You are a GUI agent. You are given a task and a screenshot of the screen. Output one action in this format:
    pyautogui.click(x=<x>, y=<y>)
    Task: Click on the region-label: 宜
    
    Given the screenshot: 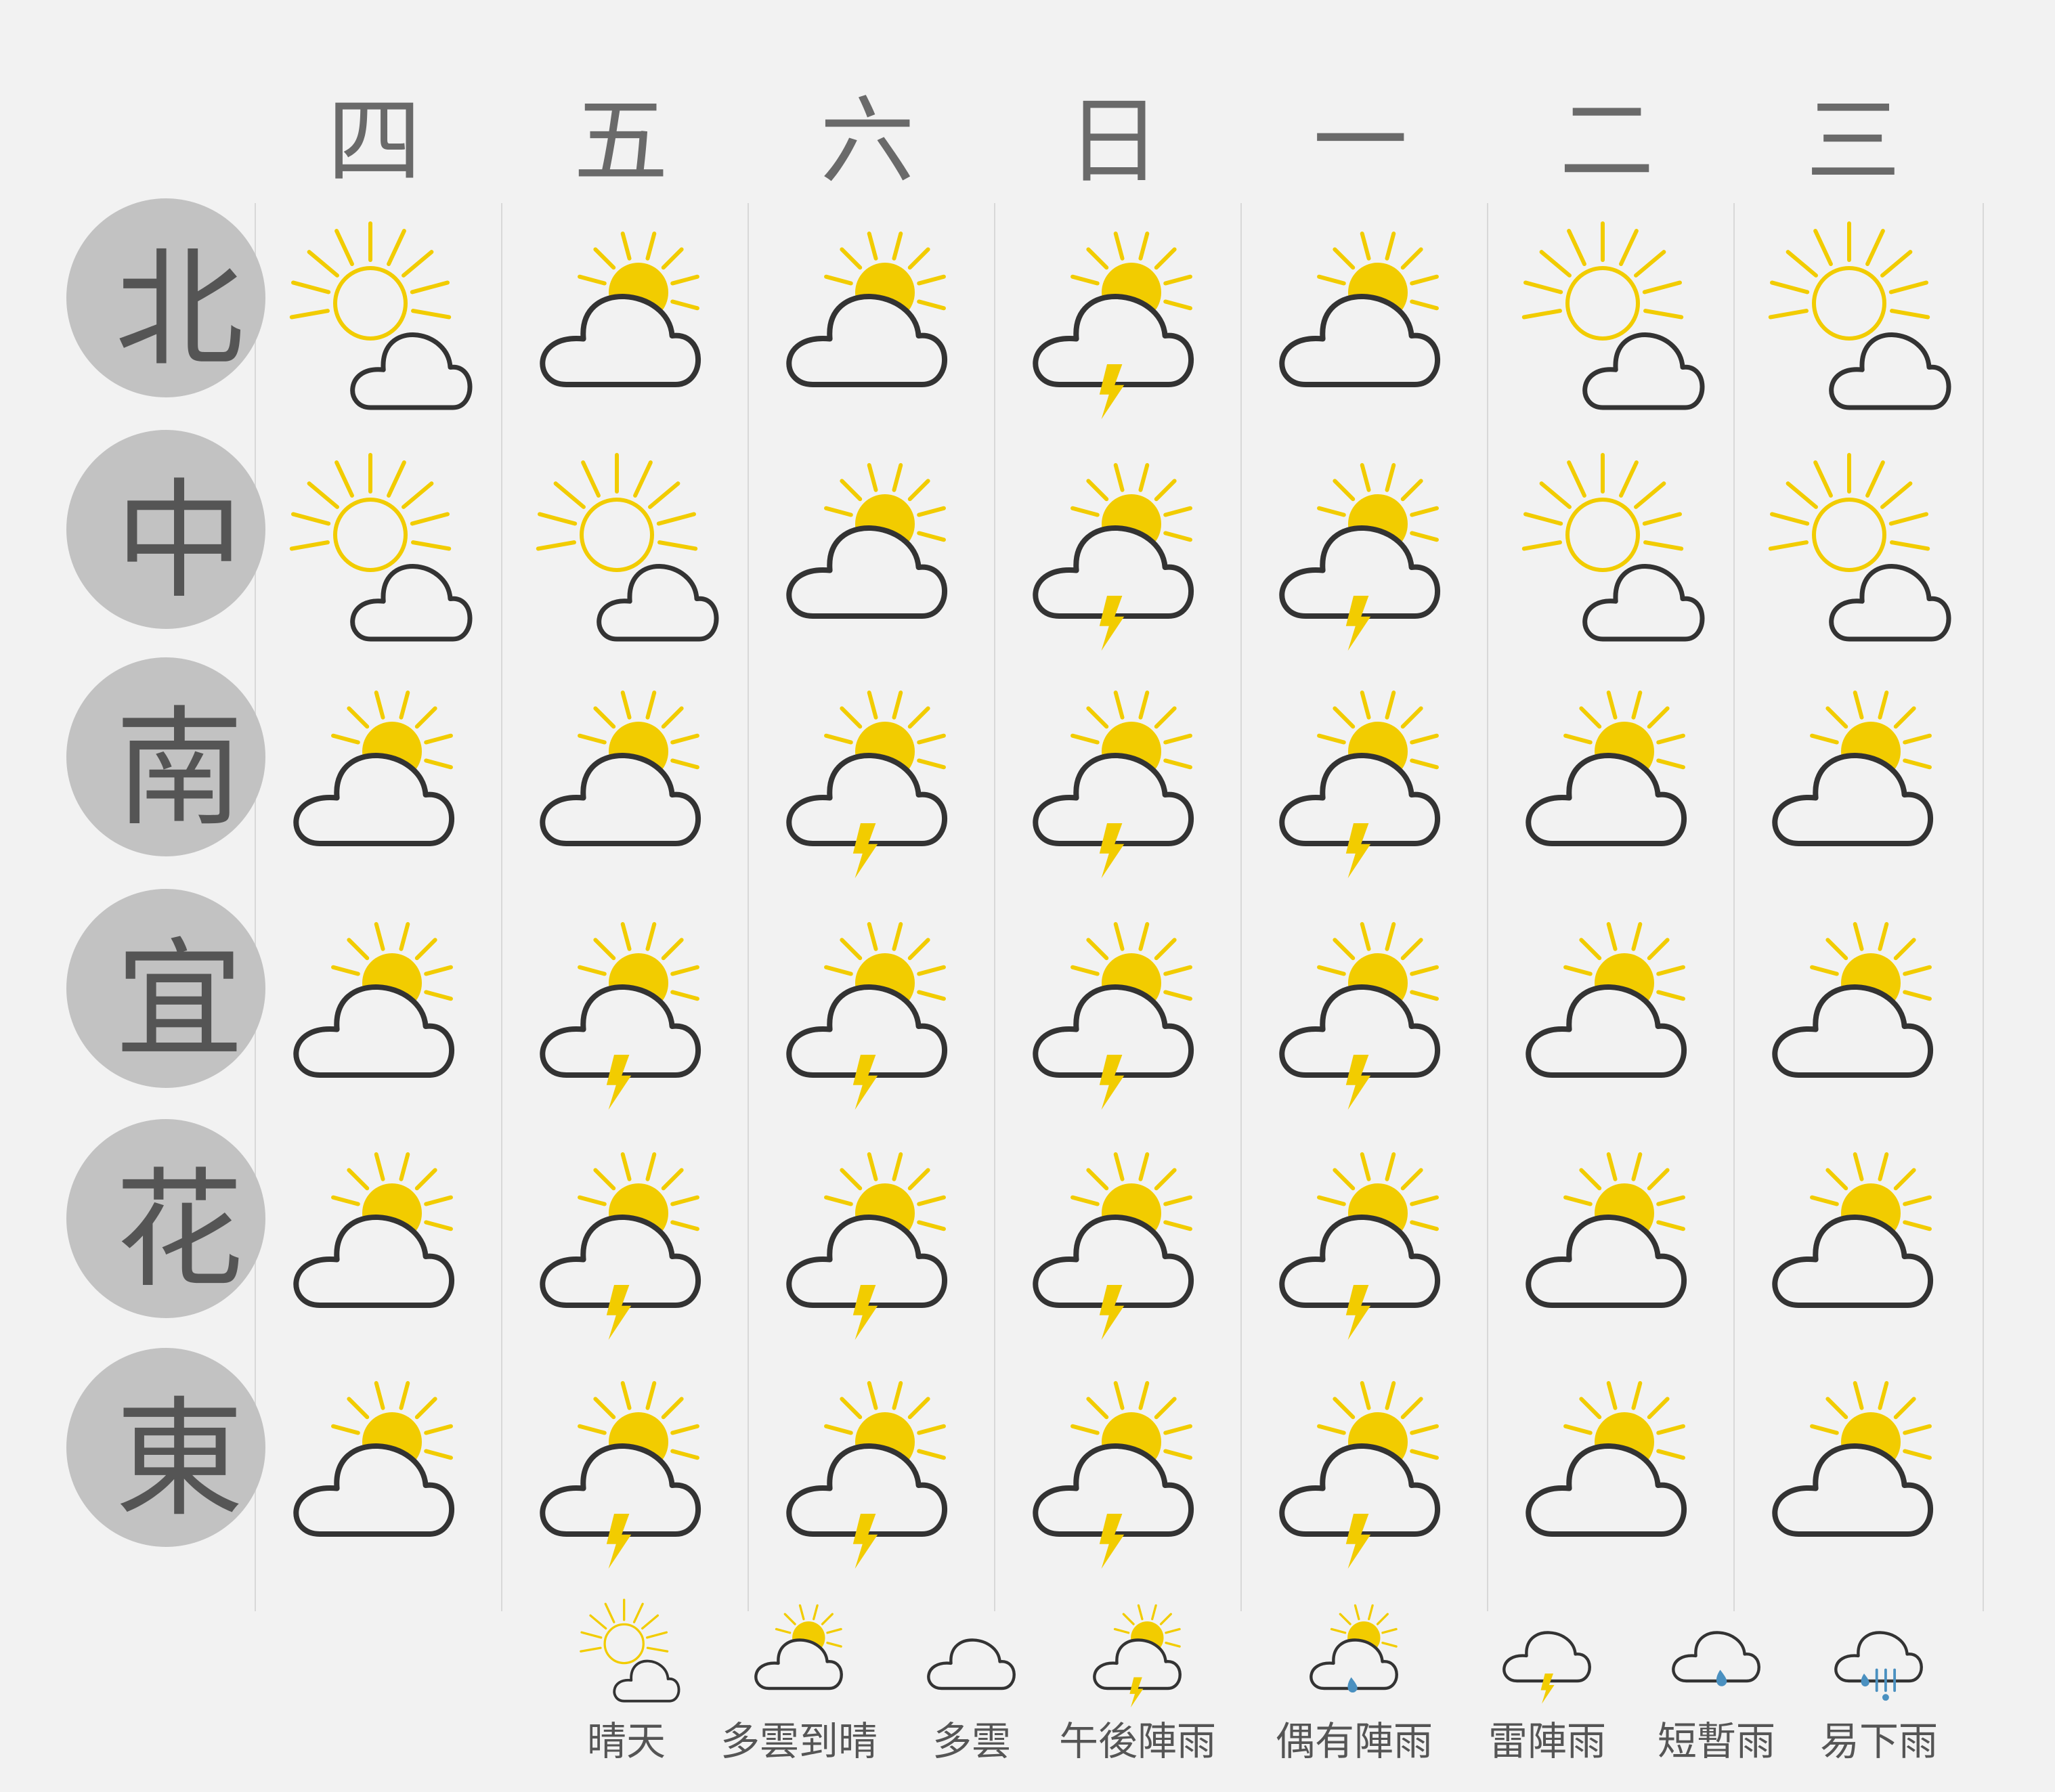 What is the action you would take?
    pyautogui.click(x=179, y=1000)
    